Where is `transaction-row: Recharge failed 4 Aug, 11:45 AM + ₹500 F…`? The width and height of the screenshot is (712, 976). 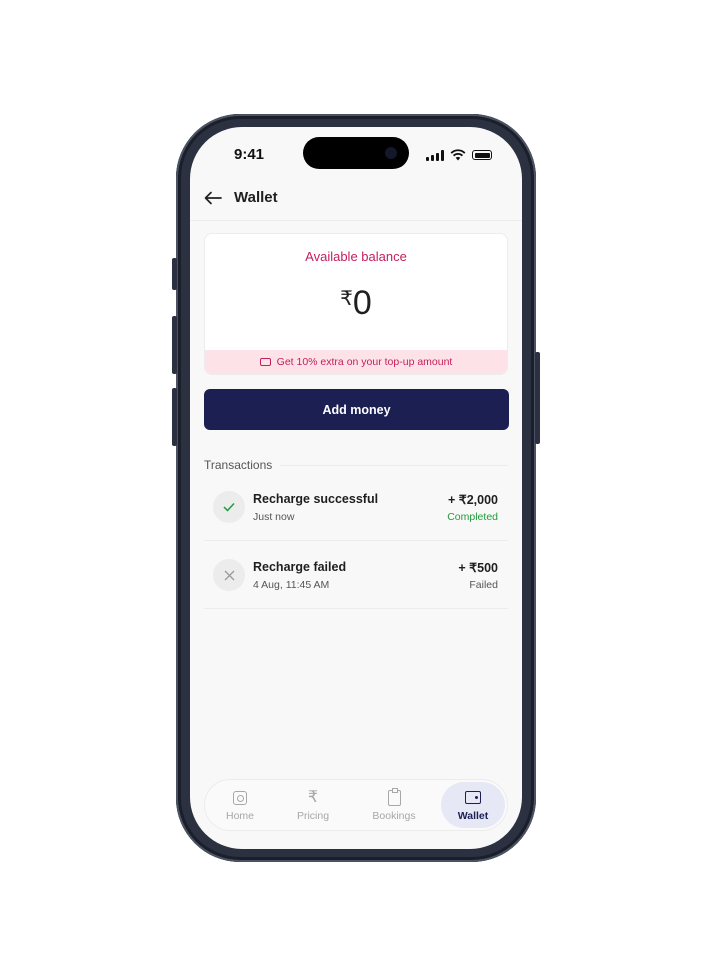
transaction-row: Recharge failed 4 Aug, 11:45 AM + ₹500 F… is located at coordinates (356, 575).